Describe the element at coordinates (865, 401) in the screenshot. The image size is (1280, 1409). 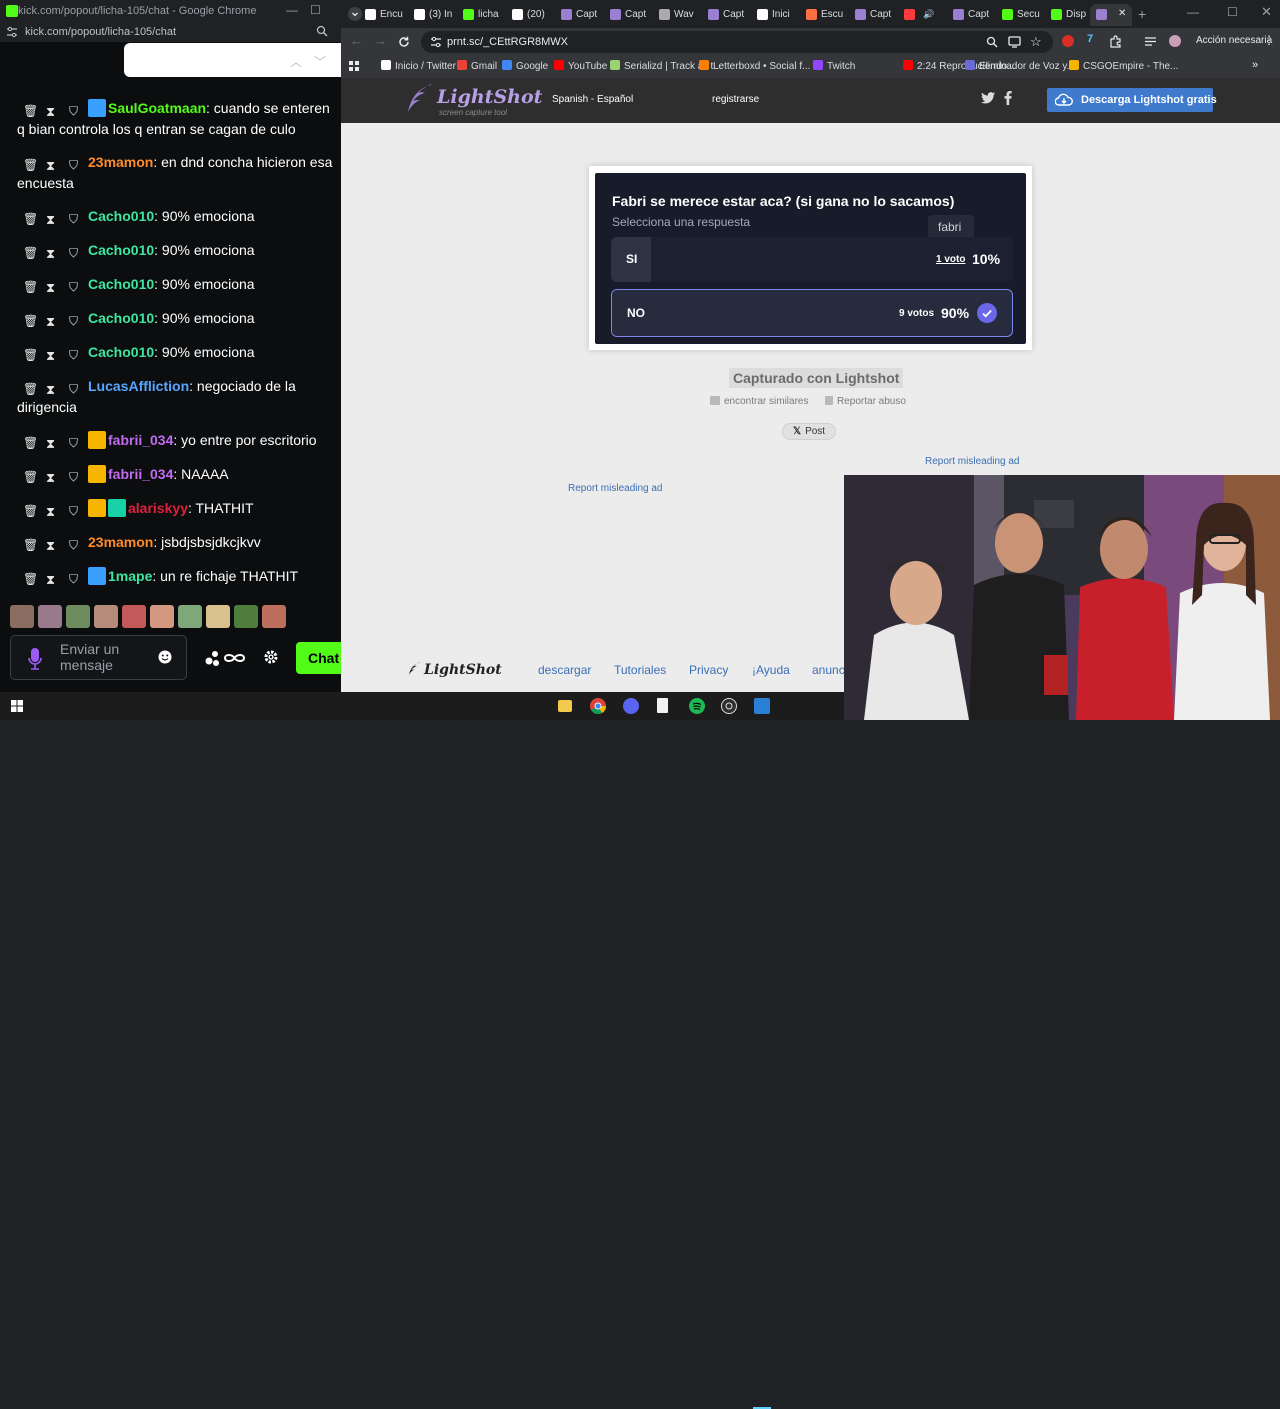
I see `report-abuse-link: Reportar abuso` at that location.